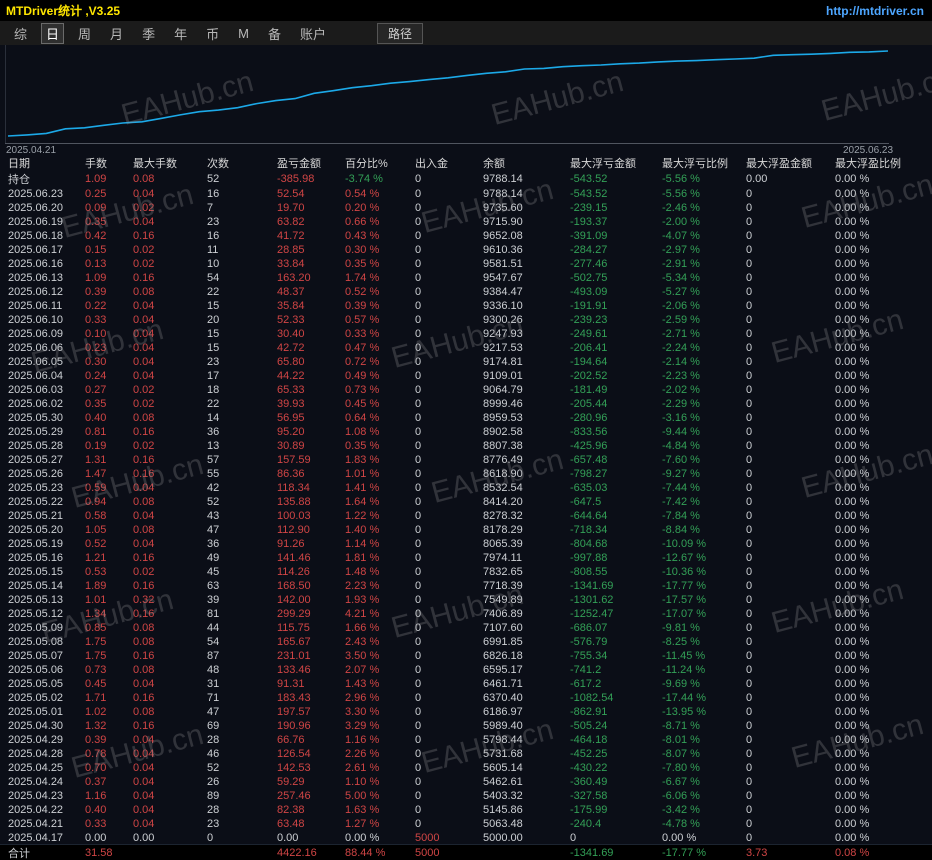 This screenshot has width=932, height=860. What do you see at coordinates (362, 460) in the screenshot?
I see `cell-5: 1.83 %` at bounding box center [362, 460].